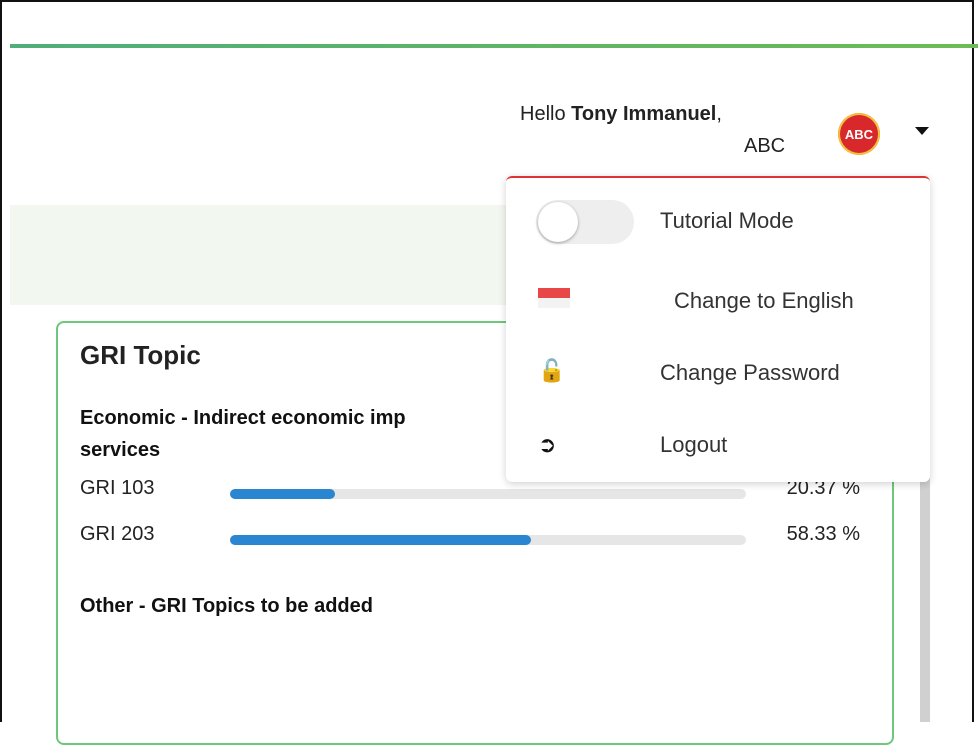  I want to click on menu-item-change-password: 🔓 Change Password, so click(718, 374).